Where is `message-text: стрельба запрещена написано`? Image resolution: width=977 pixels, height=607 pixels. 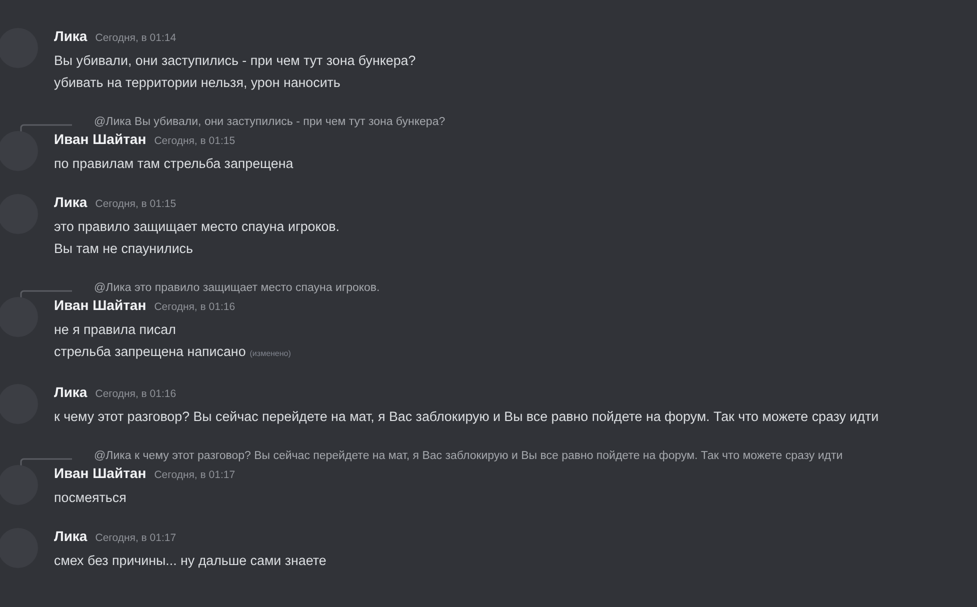 message-text: стрельба запрещена написано is located at coordinates (150, 351).